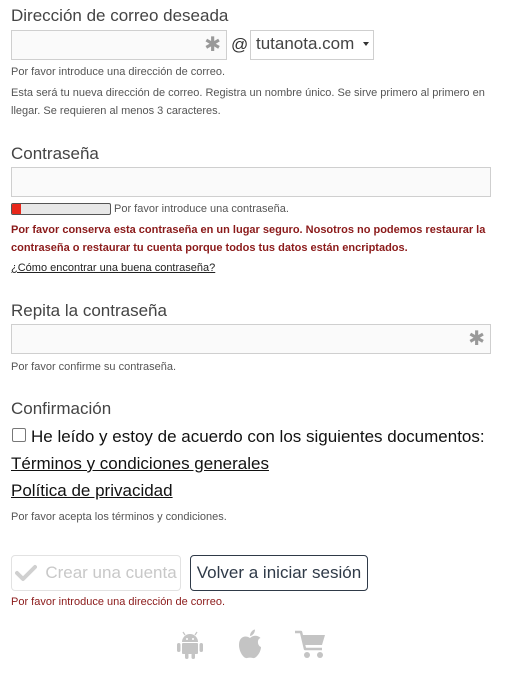  Describe the element at coordinates (16, 209) in the screenshot. I see `password-strength-fill` at that location.